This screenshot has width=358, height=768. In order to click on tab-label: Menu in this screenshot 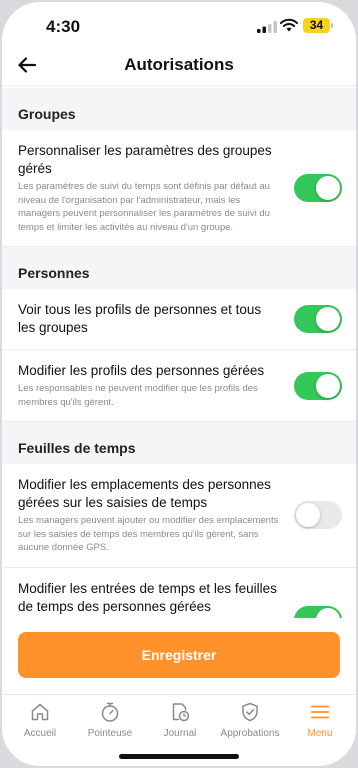, I will do `click(320, 733)`.